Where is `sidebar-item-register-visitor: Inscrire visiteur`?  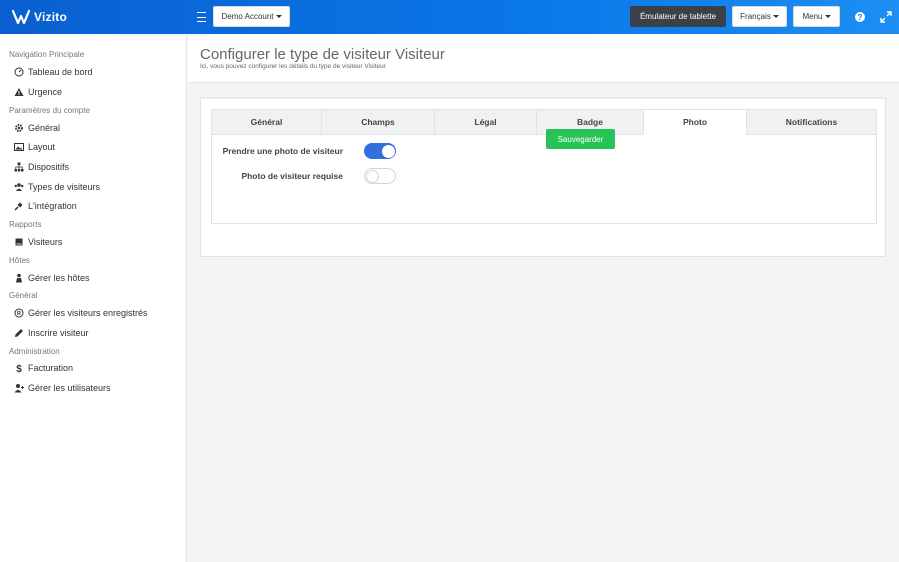 sidebar-item-register-visitor: Inscrire visiteur is located at coordinates (51, 333).